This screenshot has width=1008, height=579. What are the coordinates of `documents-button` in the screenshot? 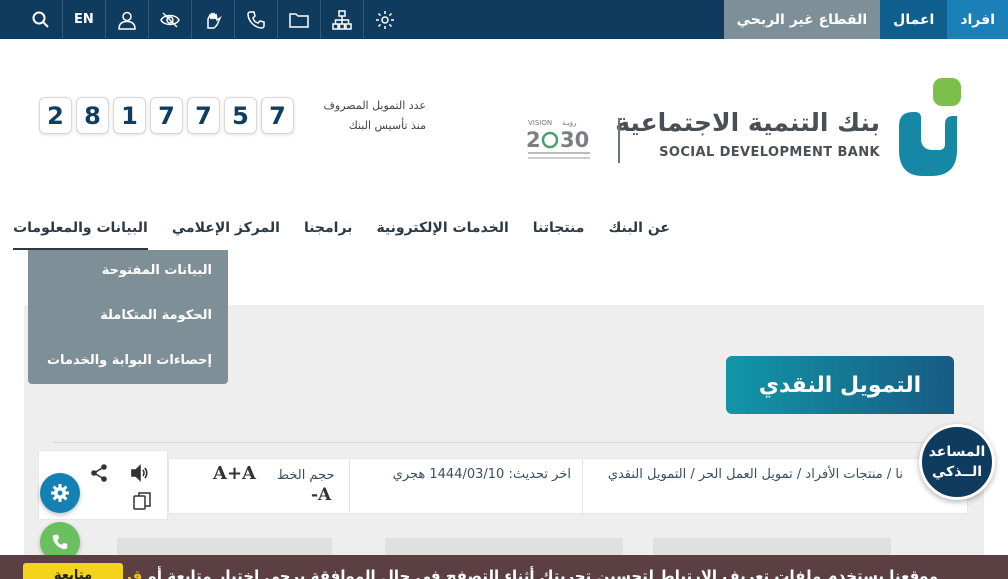 It's located at (298, 19).